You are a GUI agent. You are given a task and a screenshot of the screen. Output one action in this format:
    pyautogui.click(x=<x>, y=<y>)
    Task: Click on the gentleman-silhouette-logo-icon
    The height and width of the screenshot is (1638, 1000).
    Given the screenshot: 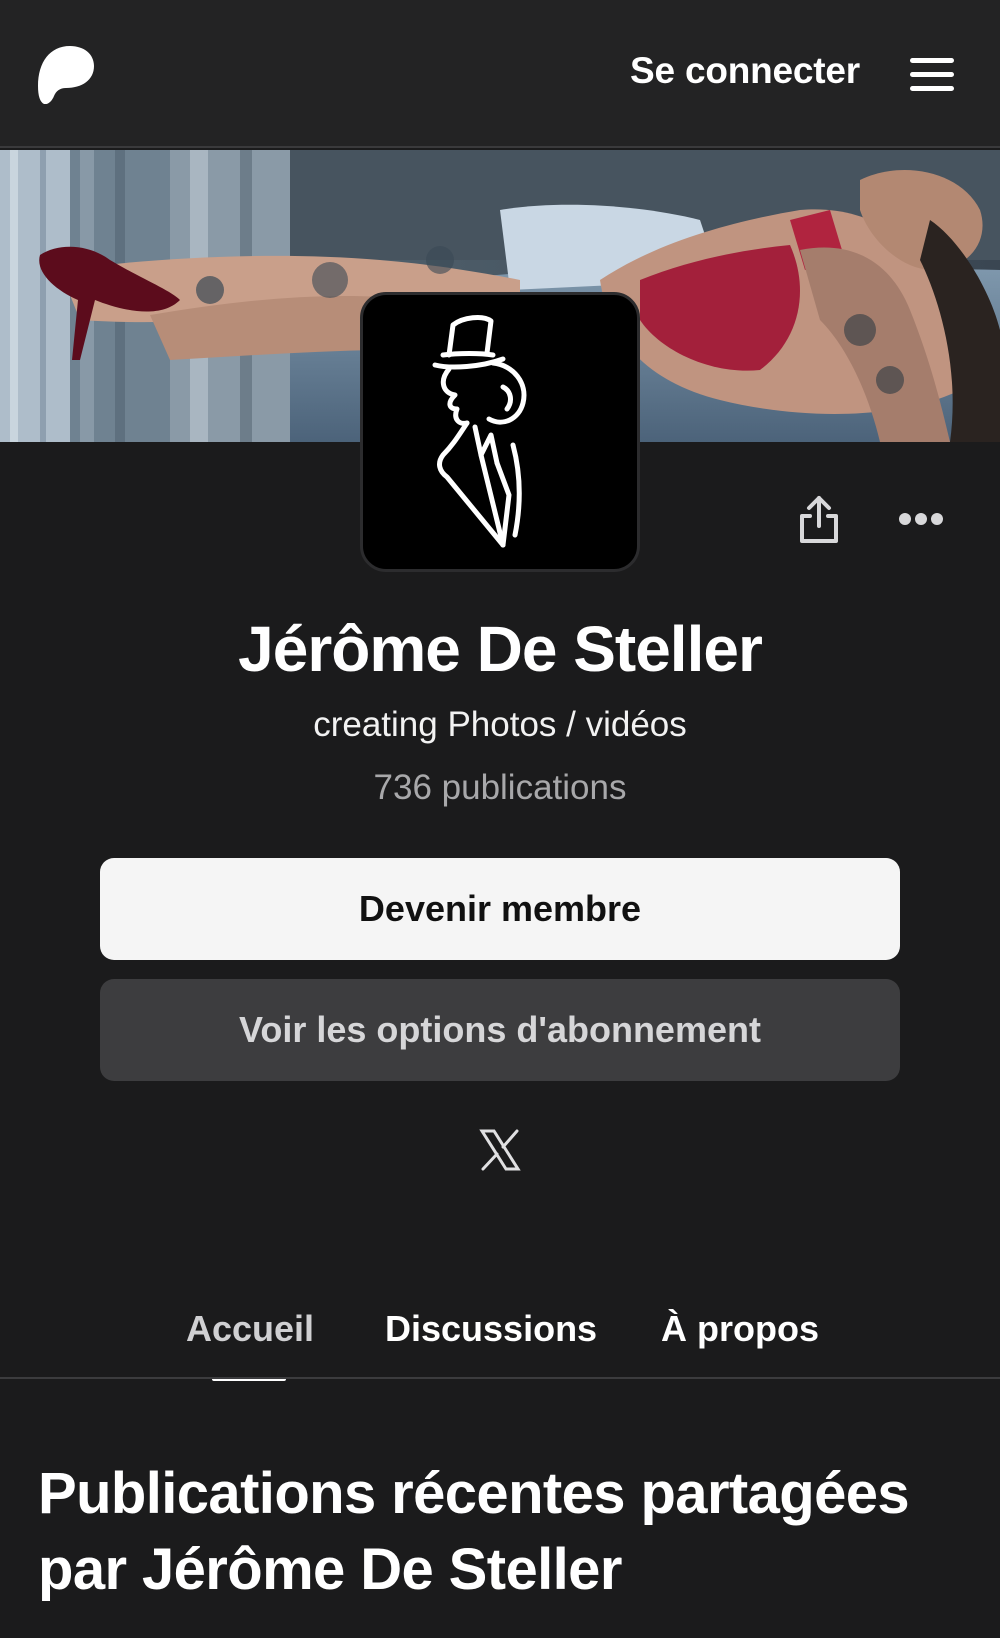 What is the action you would take?
    pyautogui.click(x=479, y=431)
    